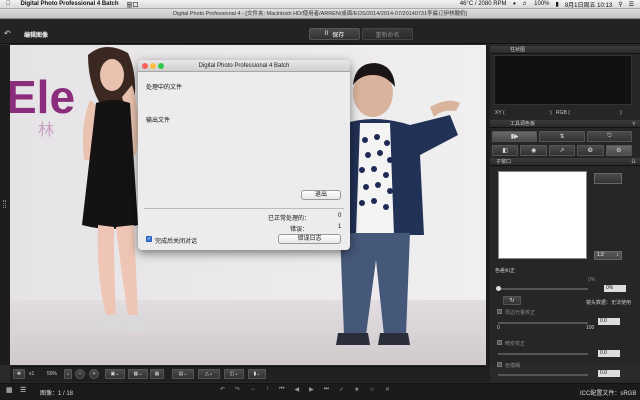 Image resolution: width=640 pixels, height=400 pixels. Describe the element at coordinates (133, 4) in the screenshot. I see `window-menu: 窗口` at that location.